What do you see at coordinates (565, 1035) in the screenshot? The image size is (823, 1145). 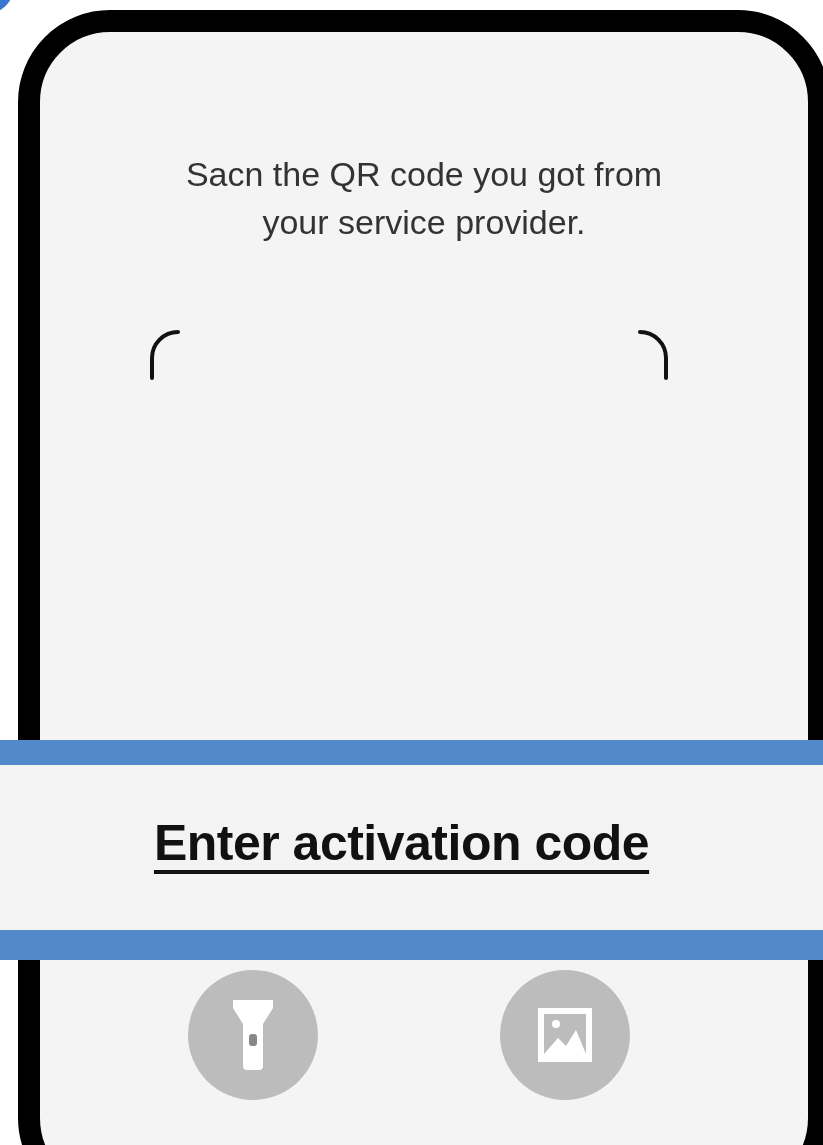 I see `image-icon` at bounding box center [565, 1035].